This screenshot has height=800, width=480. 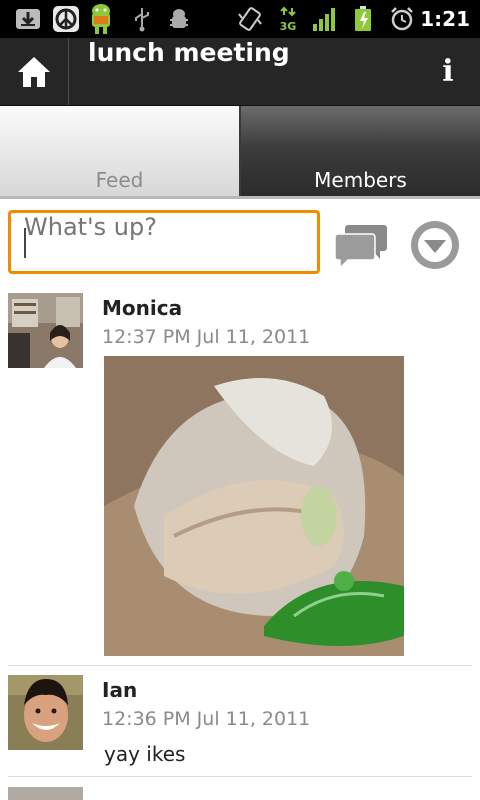 What do you see at coordinates (145, 754) in the screenshot?
I see `post-text: yay ikes` at bounding box center [145, 754].